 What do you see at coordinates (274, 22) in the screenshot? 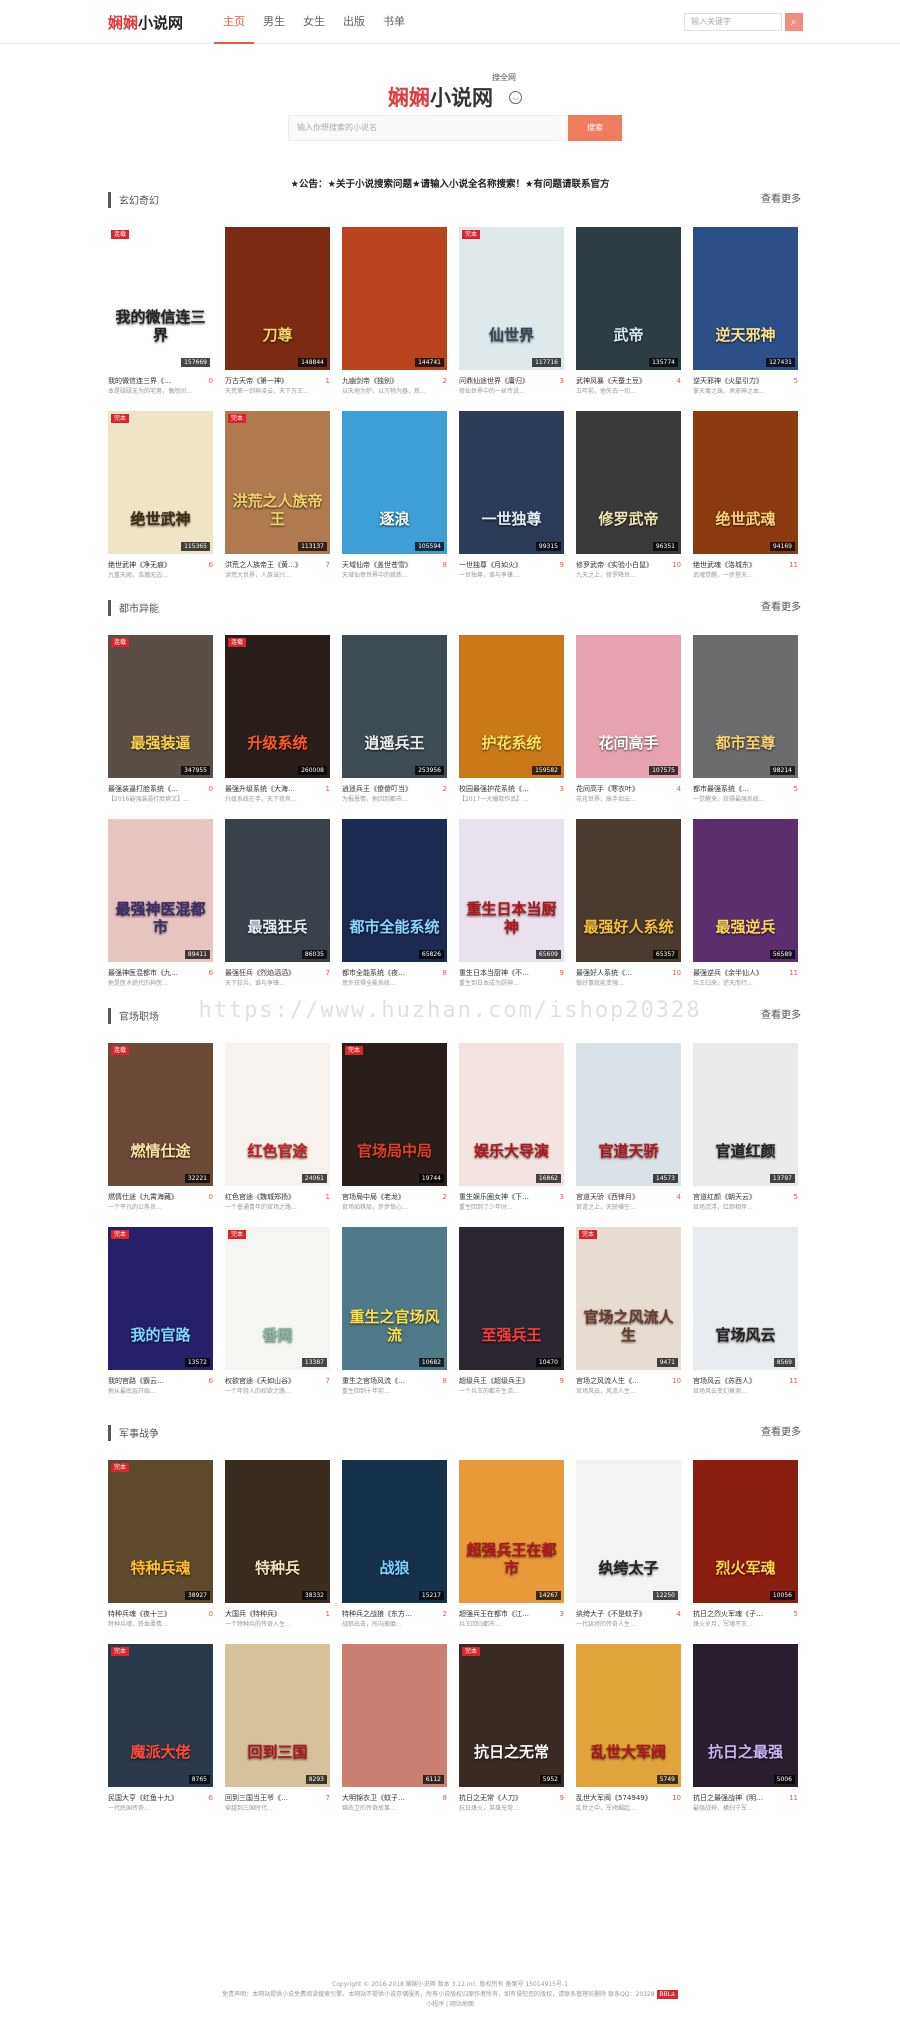
I see `nav-item: 男生` at bounding box center [274, 22].